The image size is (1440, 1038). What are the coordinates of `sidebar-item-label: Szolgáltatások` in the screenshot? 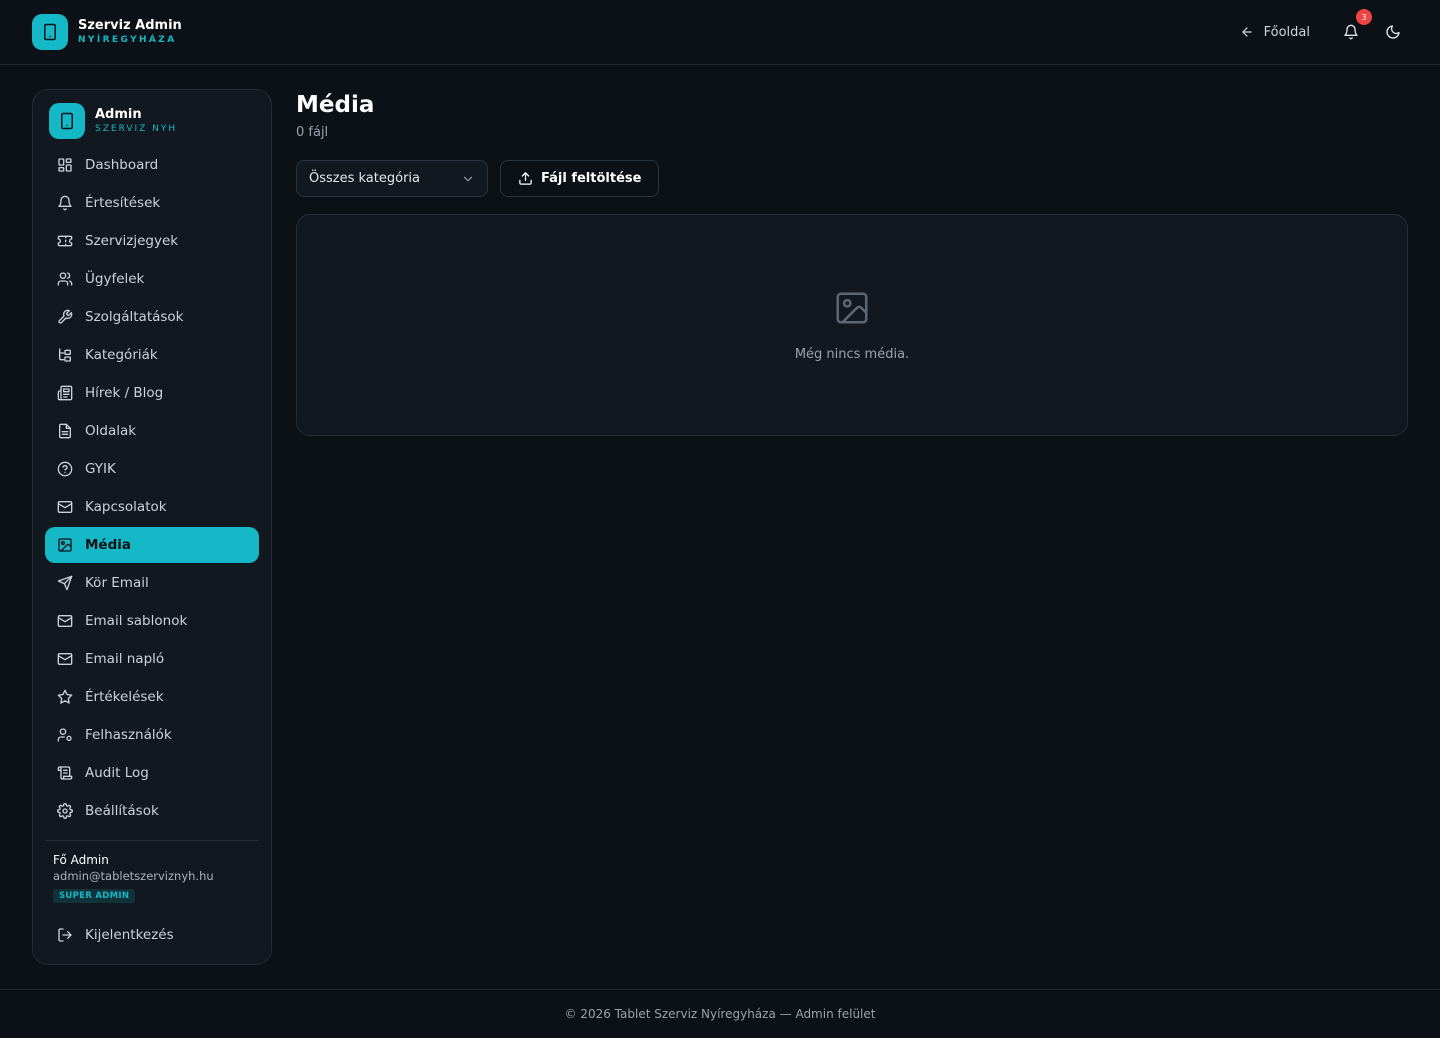 It's located at (134, 317).